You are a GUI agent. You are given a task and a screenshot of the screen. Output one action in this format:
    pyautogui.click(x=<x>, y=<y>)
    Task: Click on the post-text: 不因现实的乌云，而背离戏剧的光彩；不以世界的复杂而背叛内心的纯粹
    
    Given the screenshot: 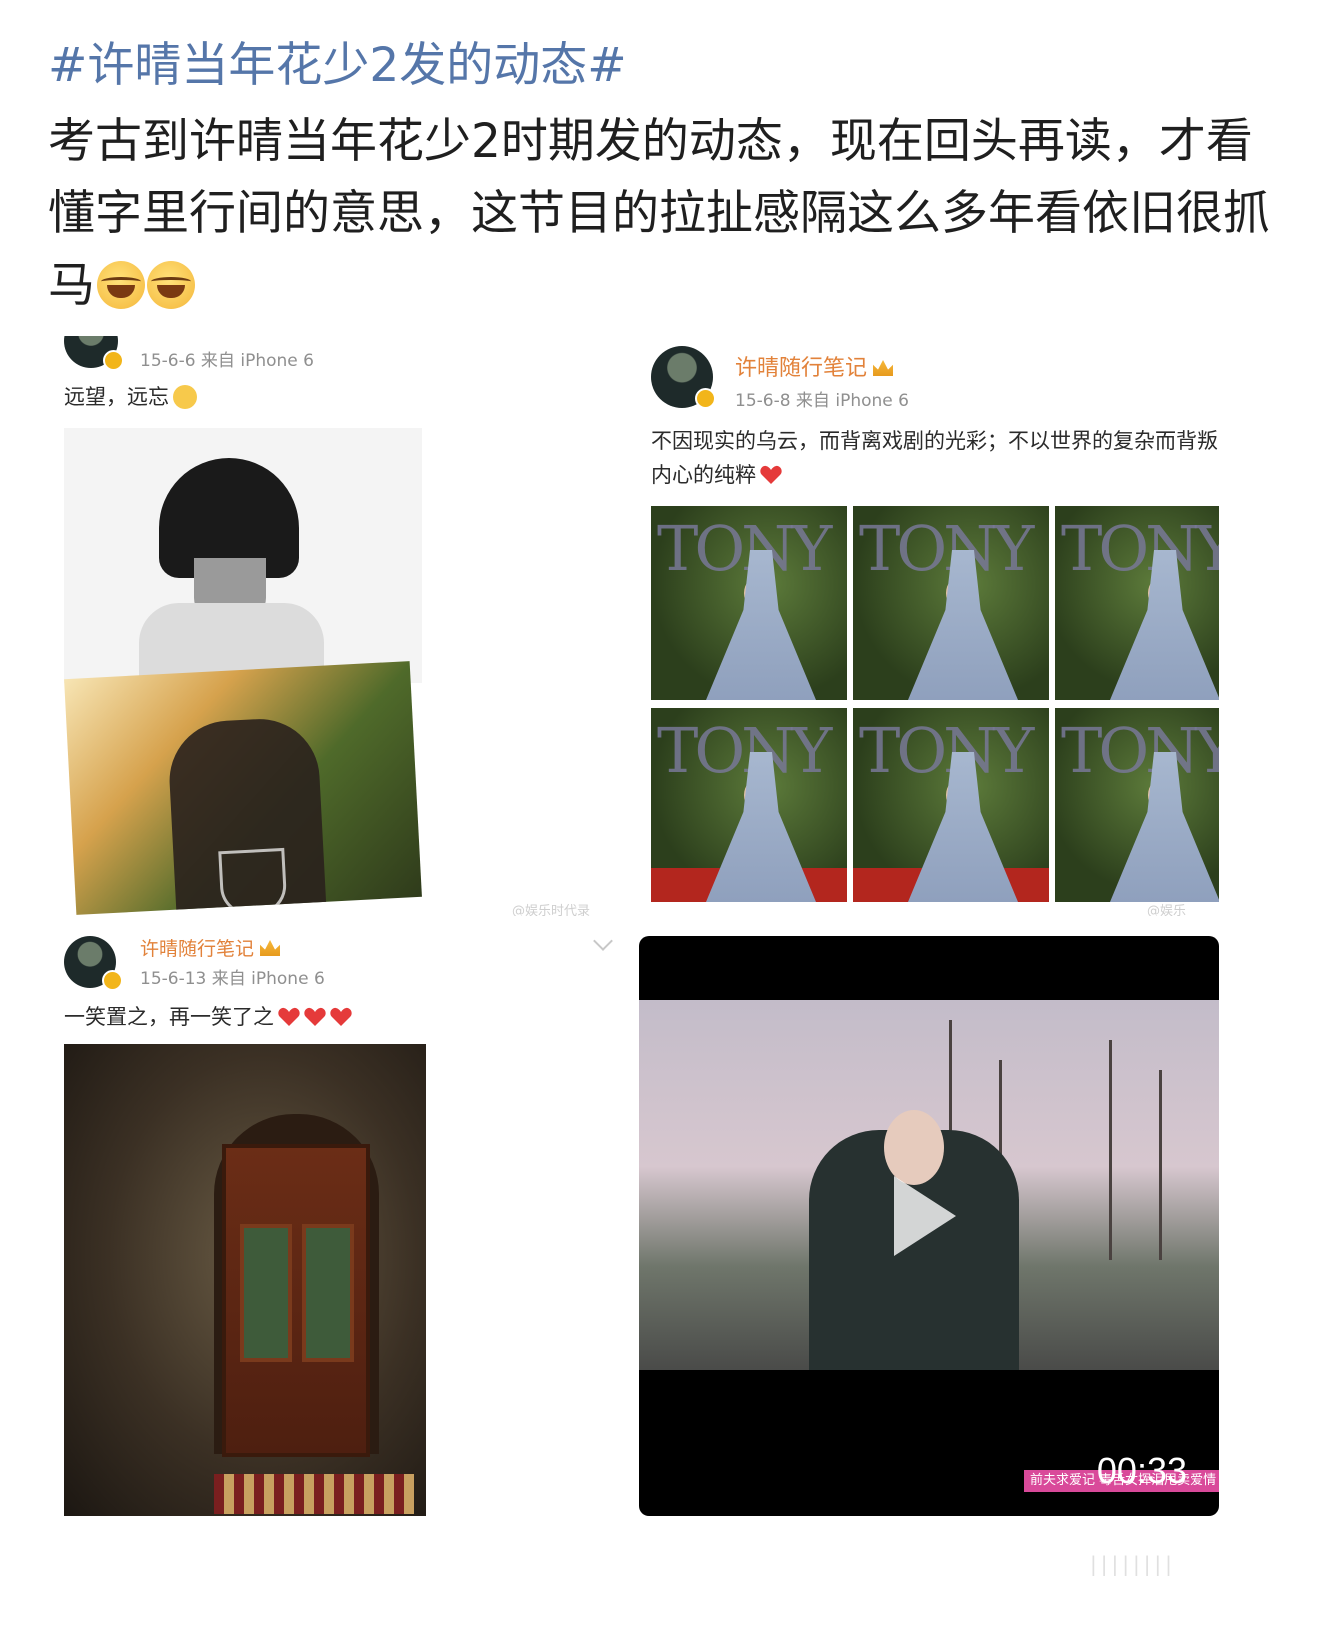 What is the action you would take?
    pyautogui.click(x=934, y=458)
    